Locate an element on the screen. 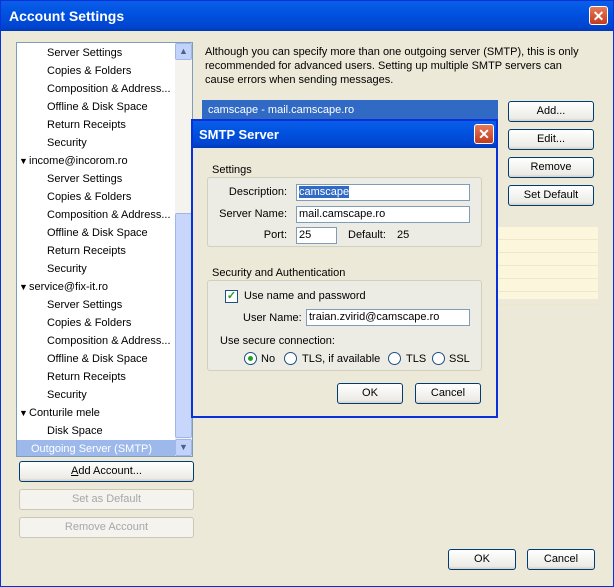 This screenshot has width=614, height=587. settings-group-label: Settings is located at coordinates (232, 170).